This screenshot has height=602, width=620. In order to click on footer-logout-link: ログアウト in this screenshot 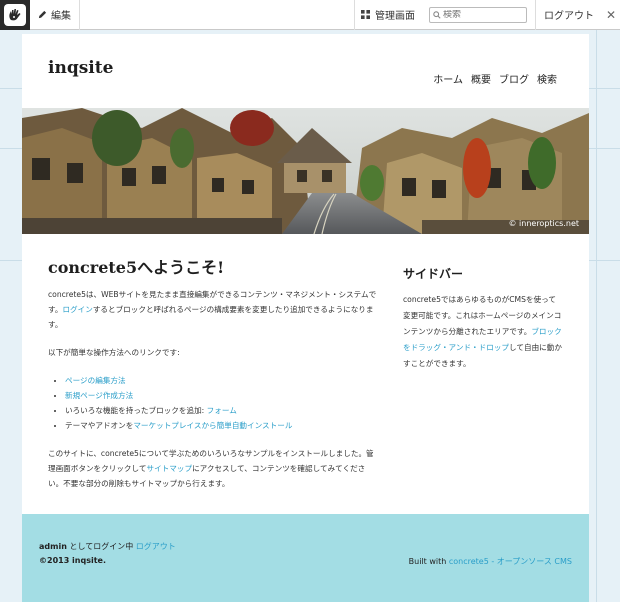, I will do `click(156, 546)`.